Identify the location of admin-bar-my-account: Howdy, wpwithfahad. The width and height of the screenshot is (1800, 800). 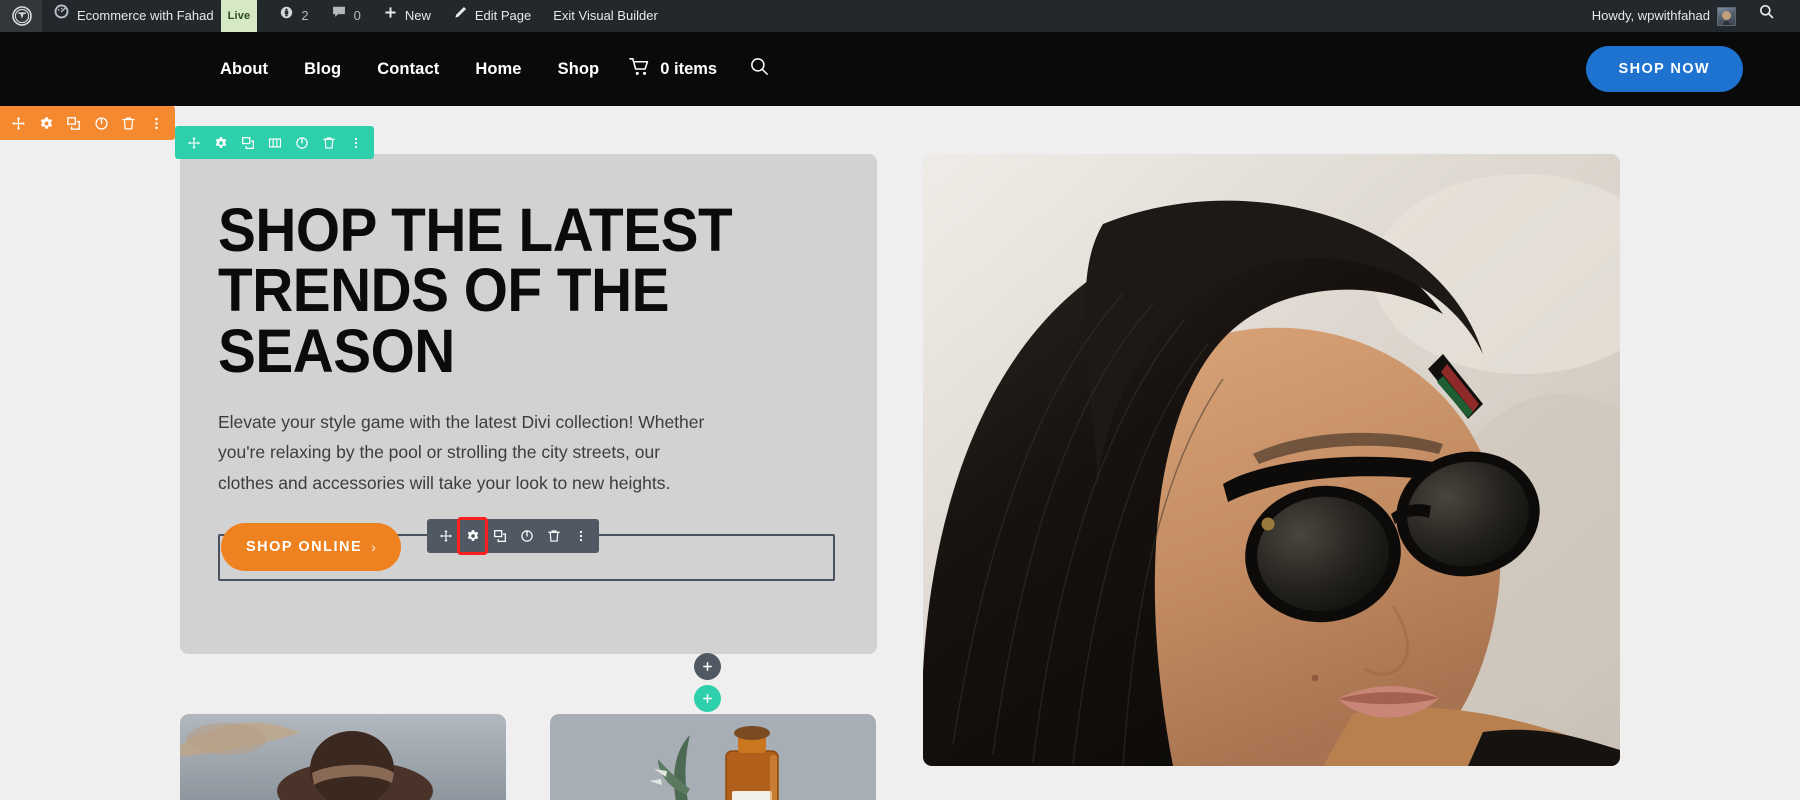
(1664, 16).